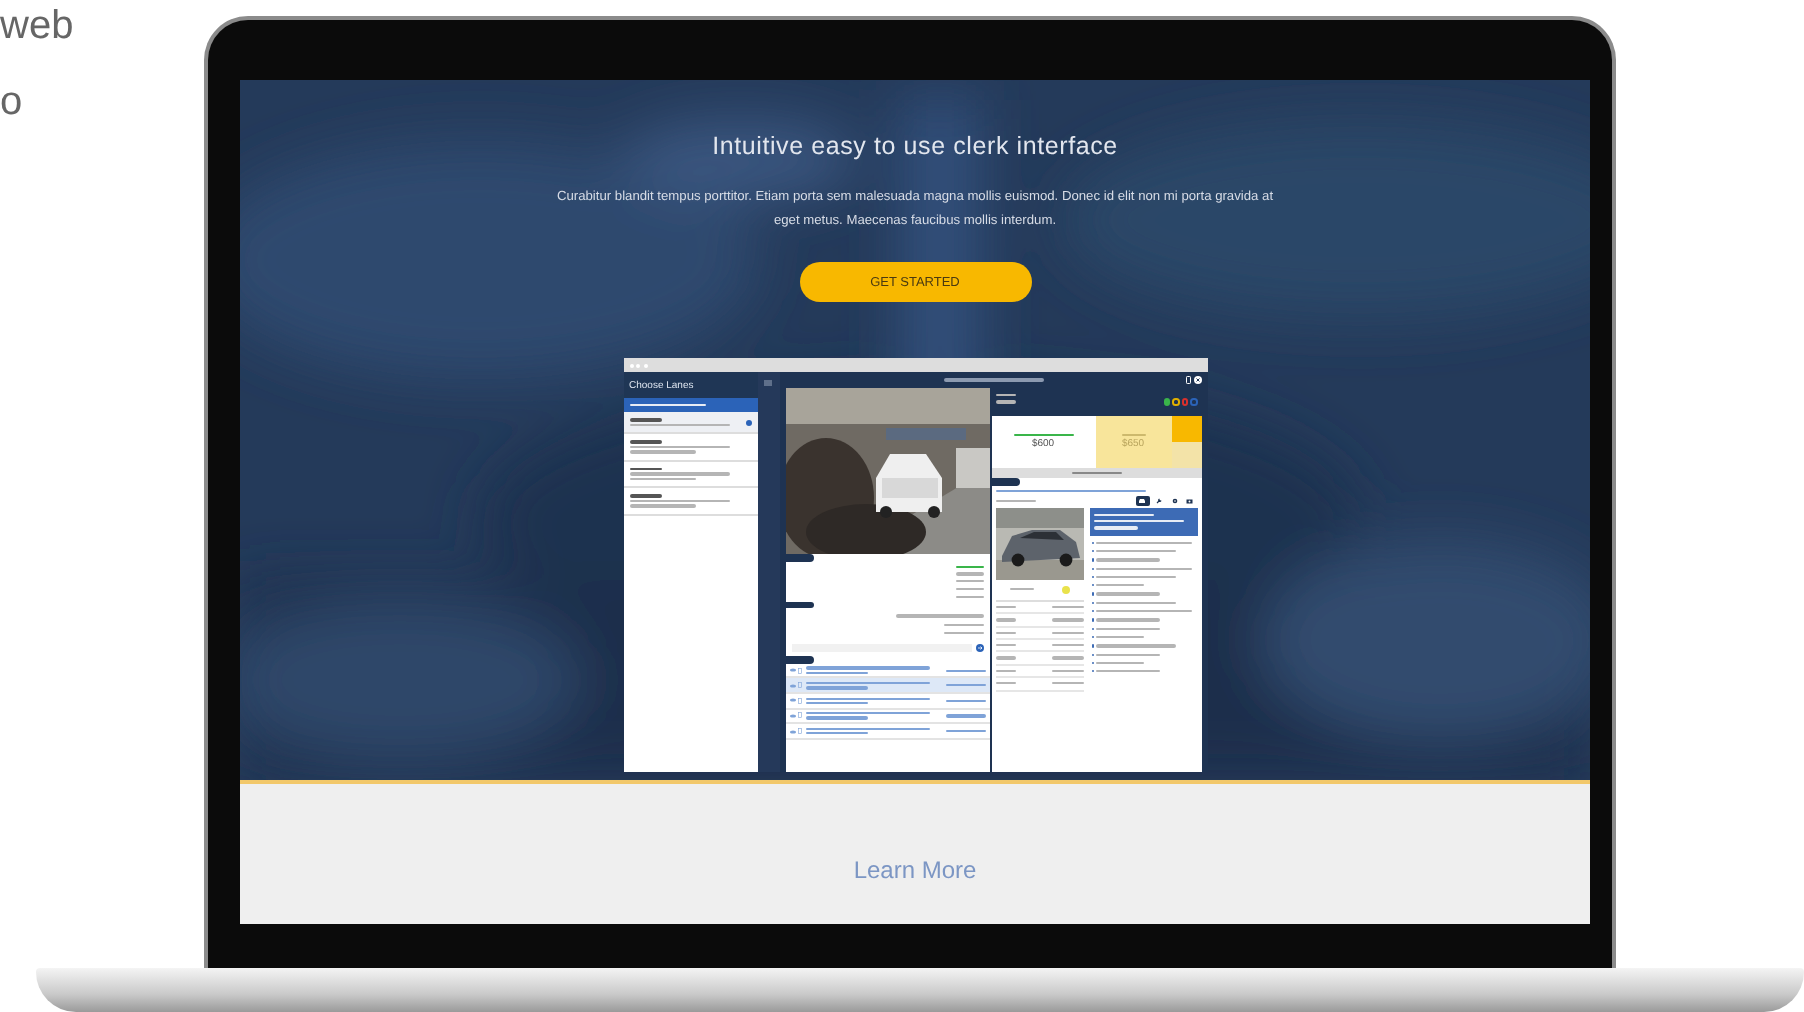 The height and width of the screenshot is (1012, 1804). Describe the element at coordinates (11, 102) in the screenshot. I see `background-text: o` at that location.